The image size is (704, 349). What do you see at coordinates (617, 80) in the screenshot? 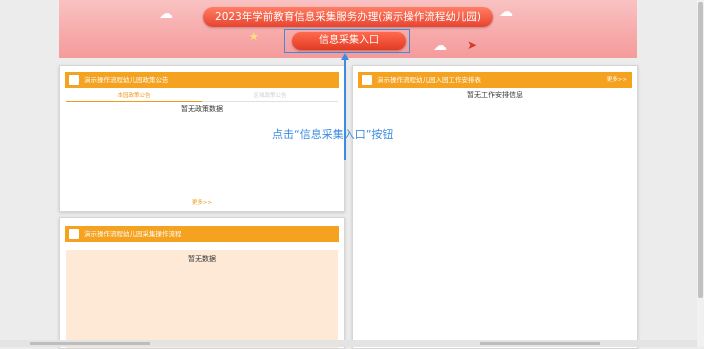
I see `work-schedule-more-link: 更多>>` at bounding box center [617, 80].